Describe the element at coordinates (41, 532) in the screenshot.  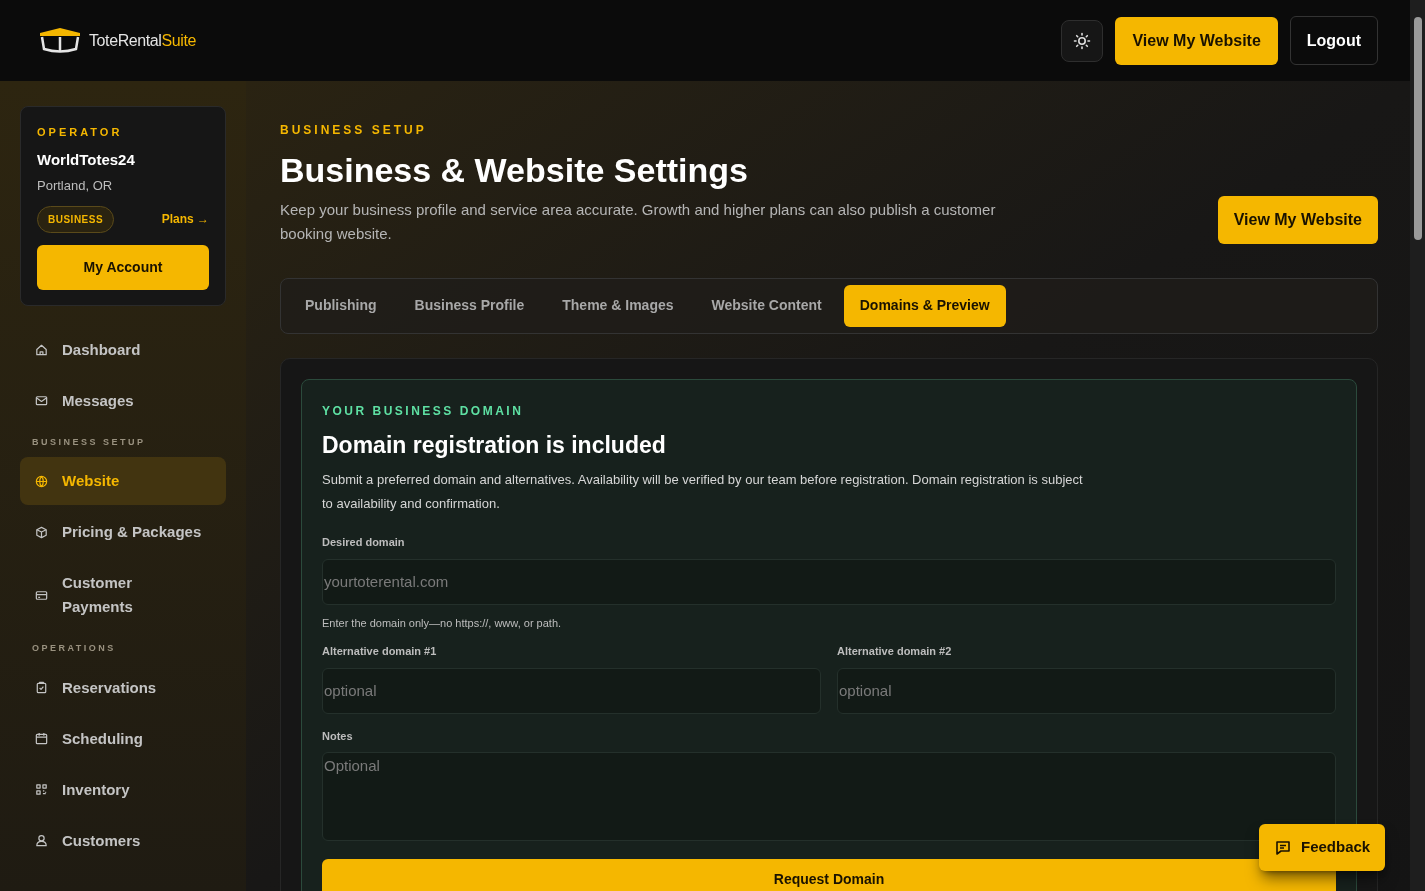
I see `box-icon` at that location.